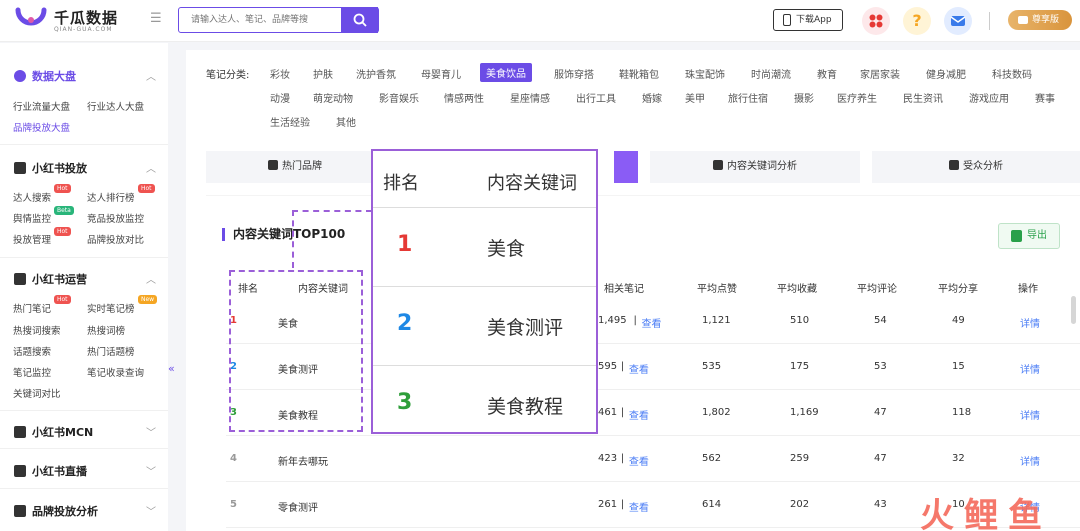 The image size is (1080, 531). Describe the element at coordinates (54, 76) in the screenshot. I see `sidebar-section-dashboard: 数据大盘` at that location.